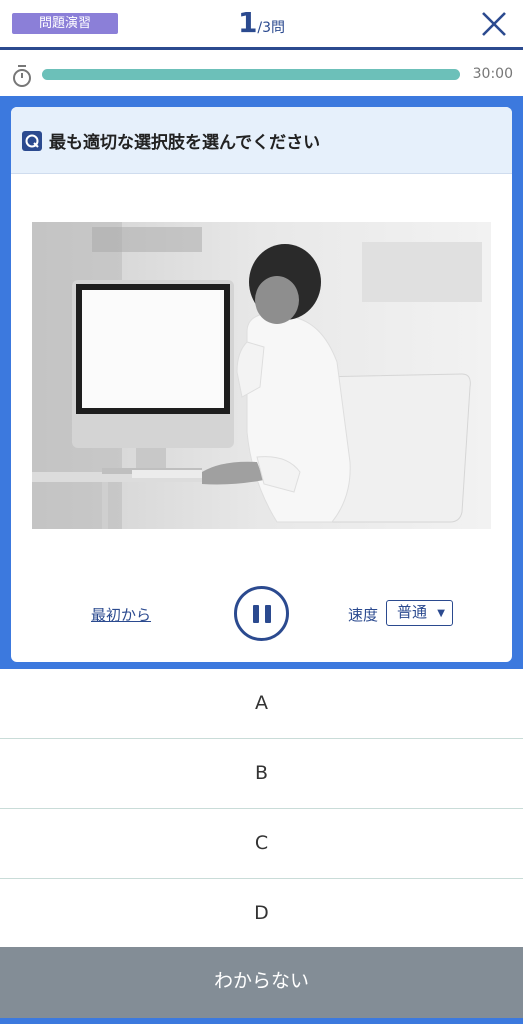 The width and height of the screenshot is (523, 1024). Describe the element at coordinates (261, 844) in the screenshot. I see `answer-option-c: C` at that location.